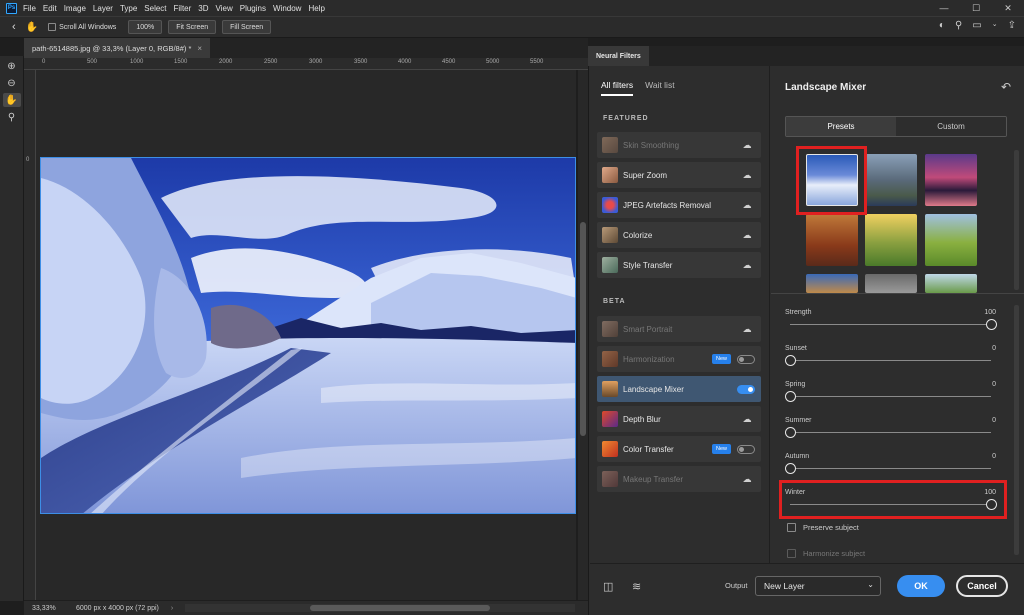 This screenshot has width=1024, height=615. I want to click on status-arrow-icon: ›, so click(172, 608).